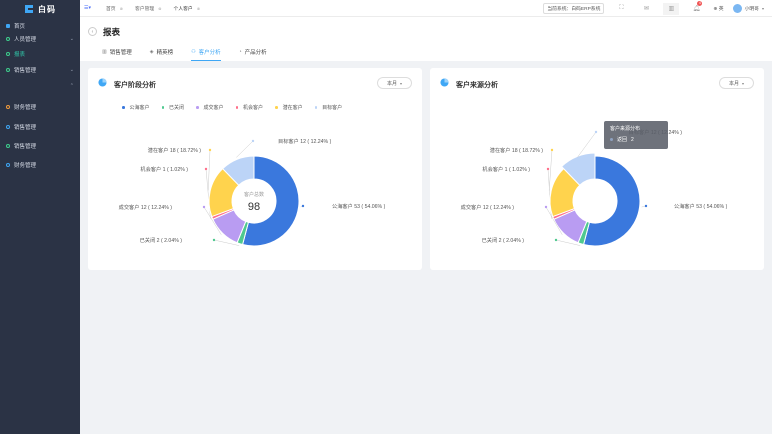 The image size is (772, 434). Describe the element at coordinates (40, 54) in the screenshot. I see `sidebar-item: 报表` at that location.